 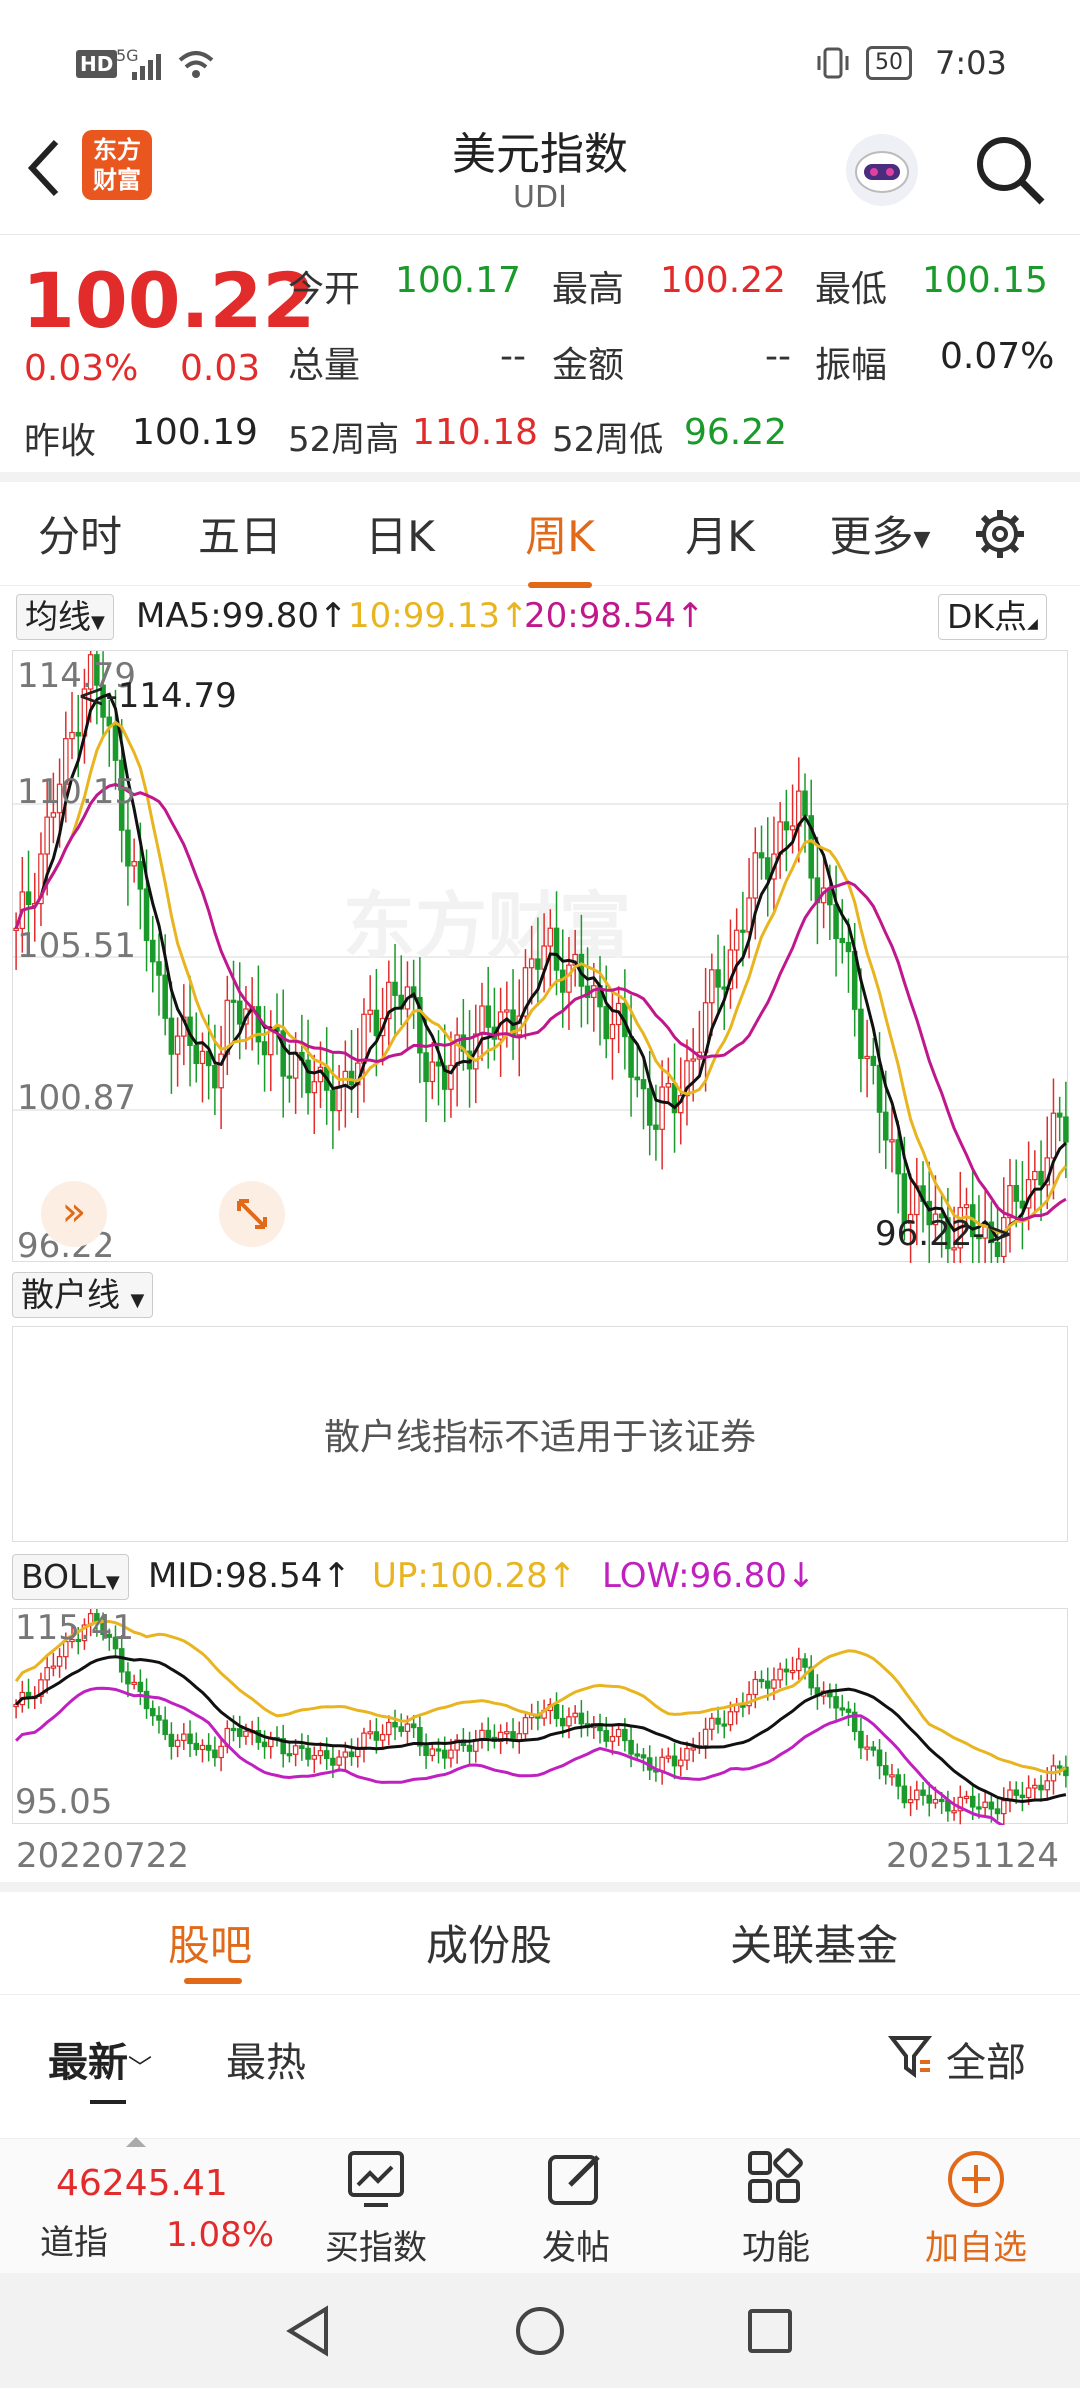 I want to click on nav-home-icon, so click(x=540, y=2331).